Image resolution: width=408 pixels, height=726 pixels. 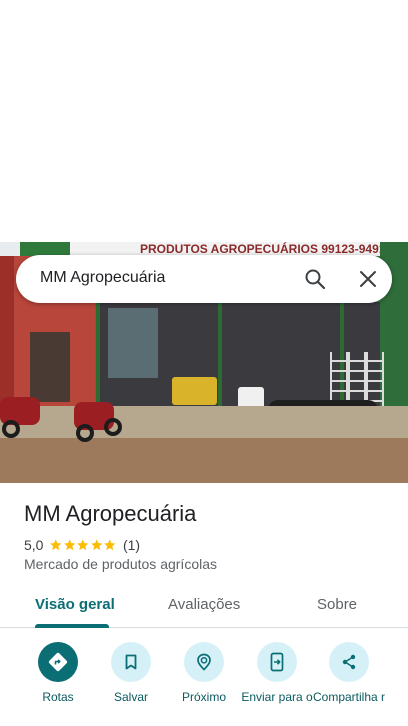 I want to click on share-icon, so click(x=349, y=662).